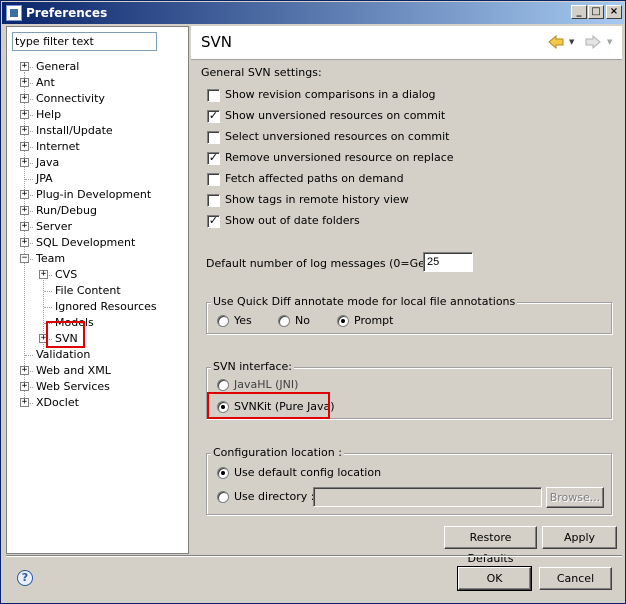 The image size is (626, 604). Describe the element at coordinates (97, 147) in the screenshot. I see `tree-item-internet: + Internet` at that location.